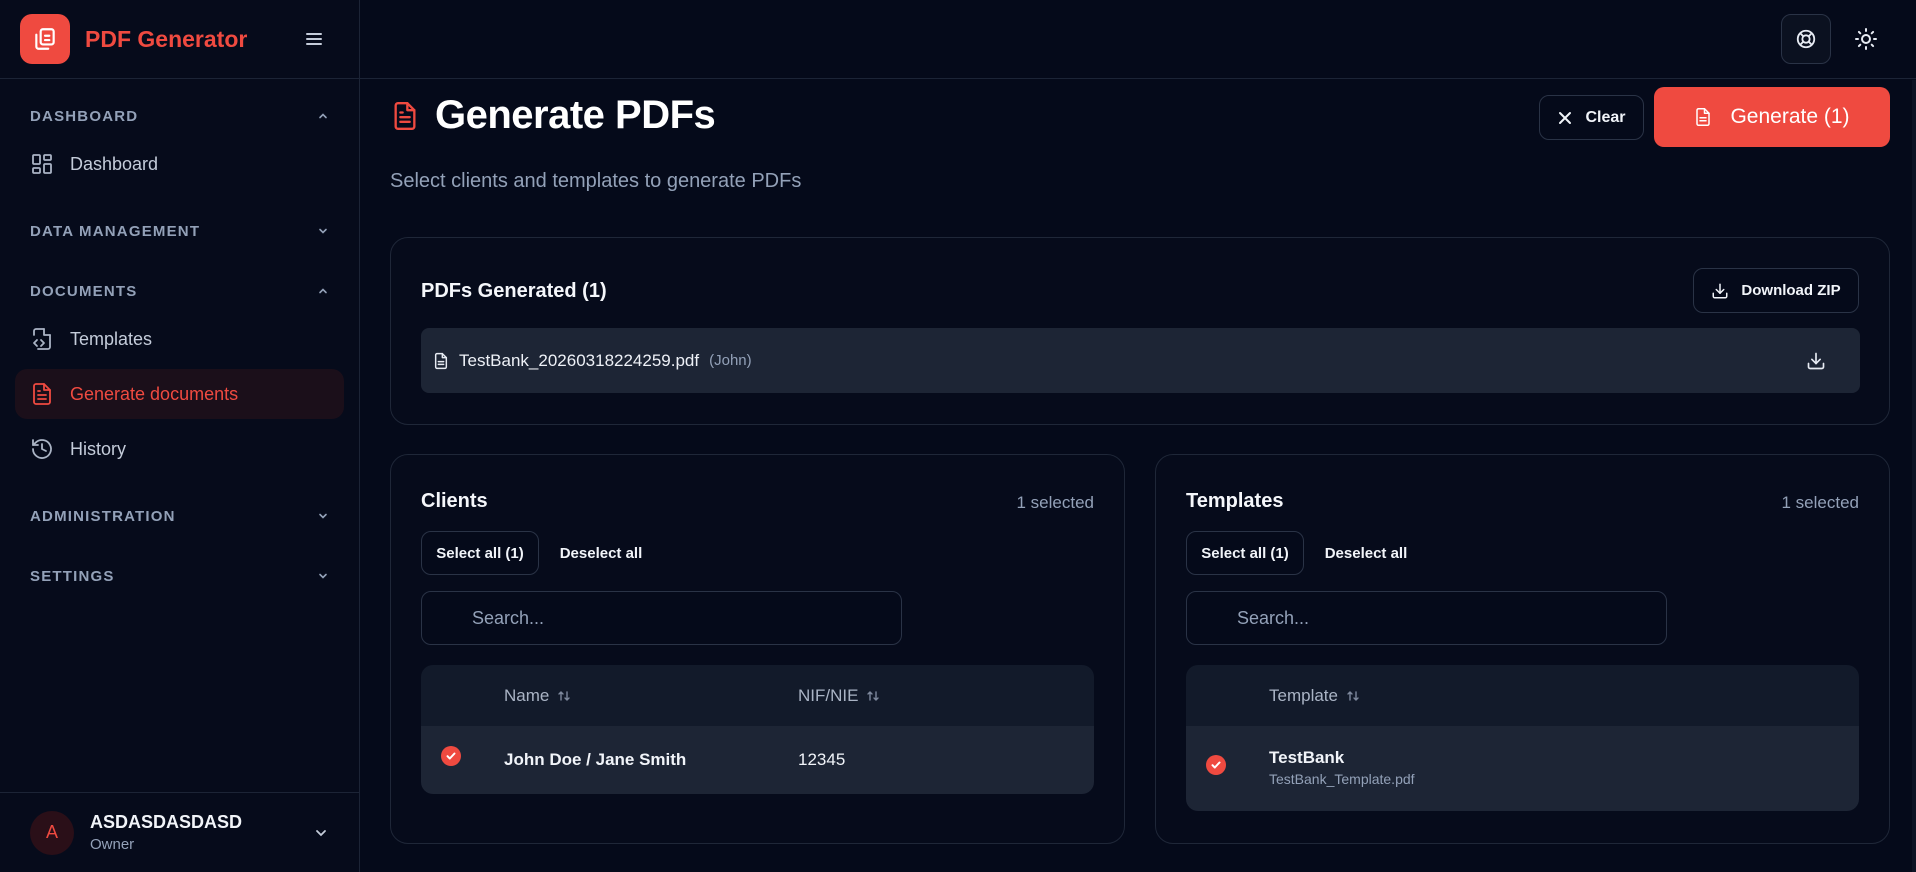 This screenshot has height=872, width=1916. I want to click on section-label: DATA MANAGEMENT, so click(115, 231).